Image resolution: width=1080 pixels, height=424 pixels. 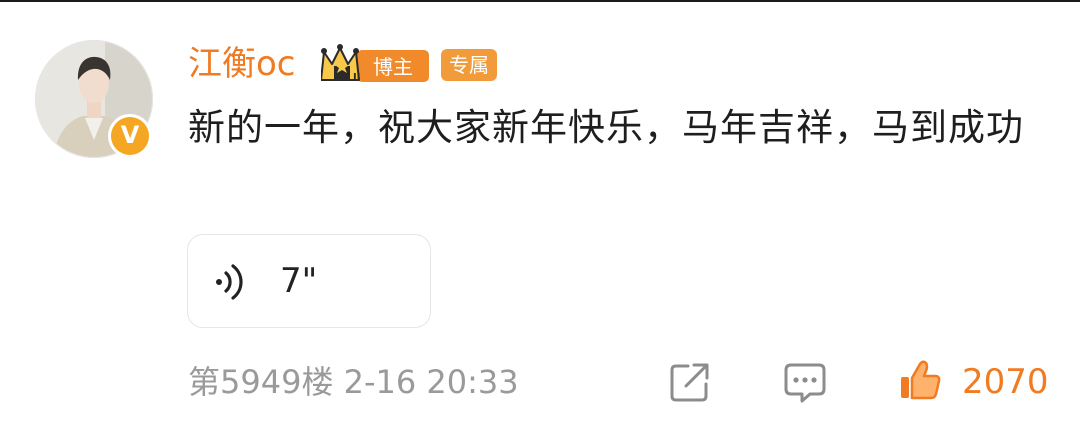 What do you see at coordinates (299, 281) in the screenshot?
I see `voice-duration: 7"` at bounding box center [299, 281].